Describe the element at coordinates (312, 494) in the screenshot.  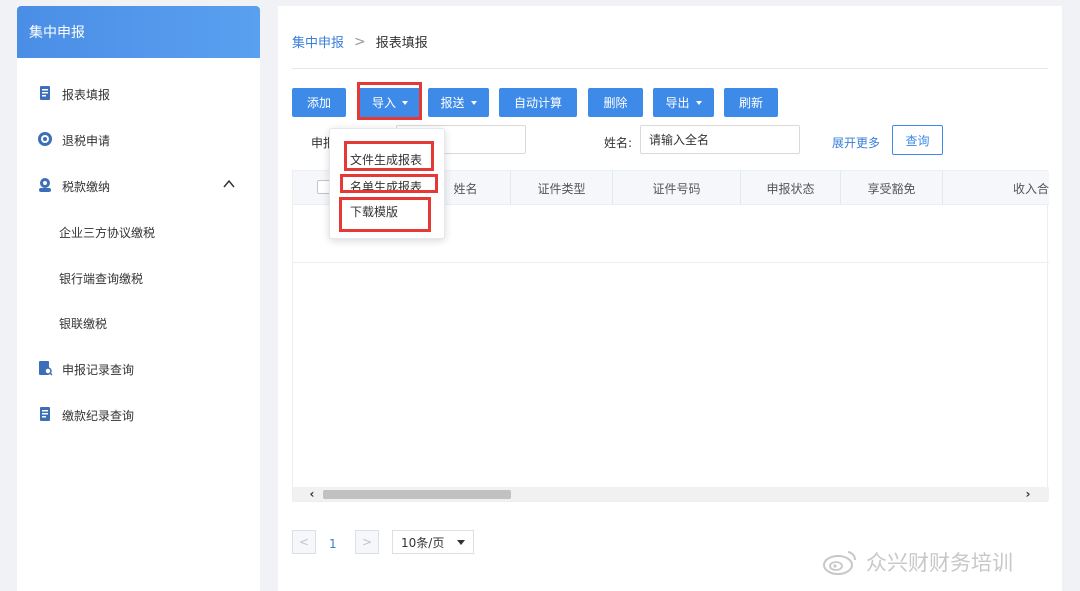
I see `scroll-left-icon: ‹` at that location.